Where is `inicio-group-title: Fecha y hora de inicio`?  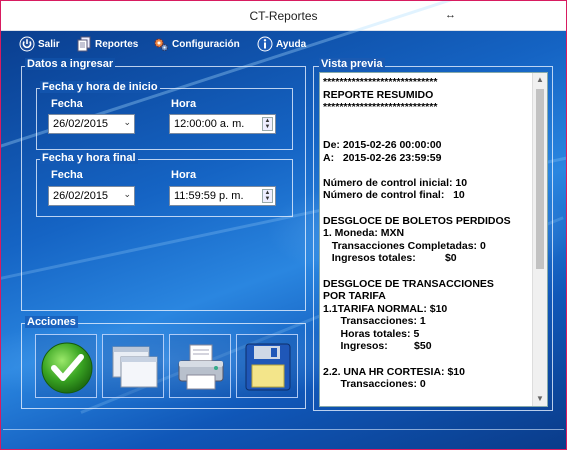
inicio-group-title: Fecha y hora de inicio is located at coordinates (100, 87).